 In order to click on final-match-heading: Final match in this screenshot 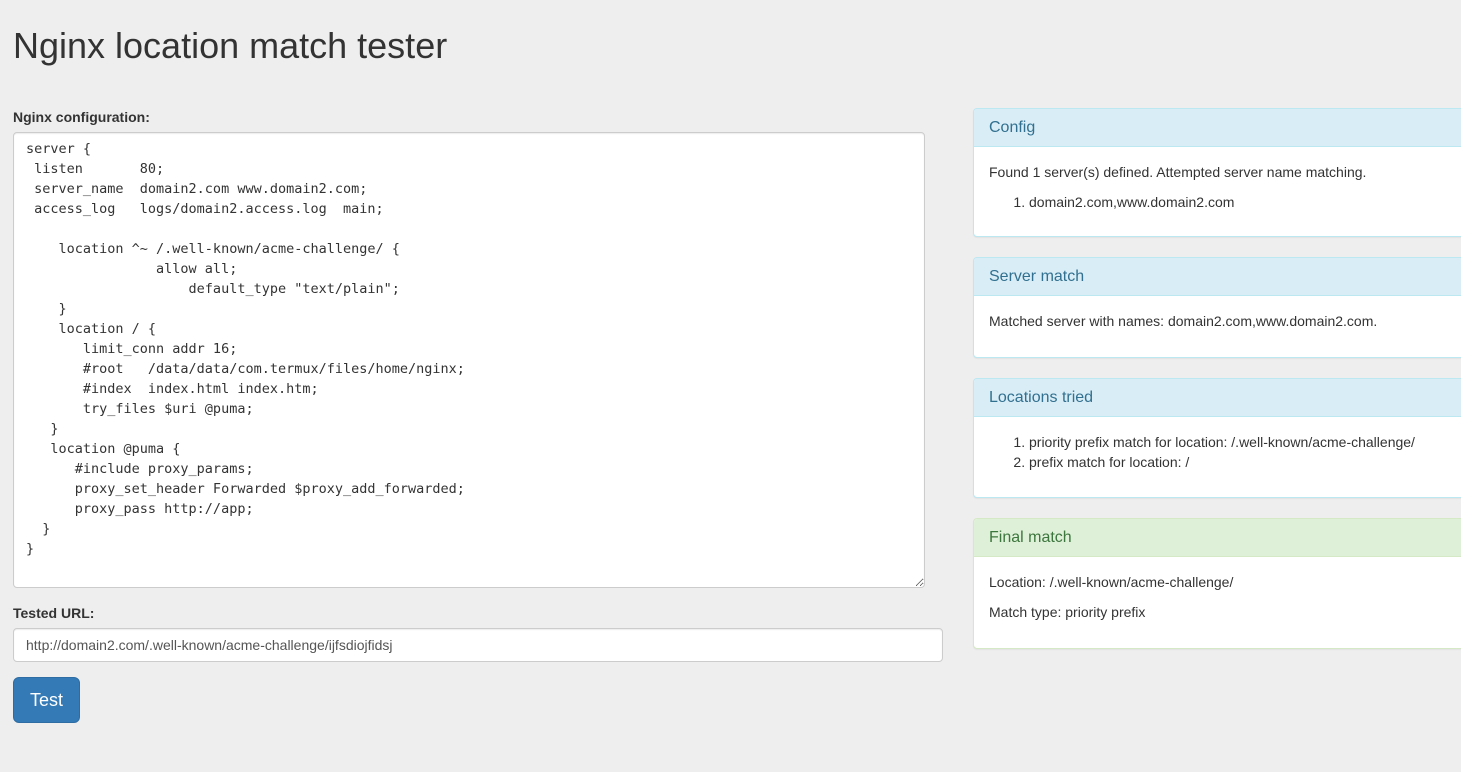, I will do `click(1217, 538)`.